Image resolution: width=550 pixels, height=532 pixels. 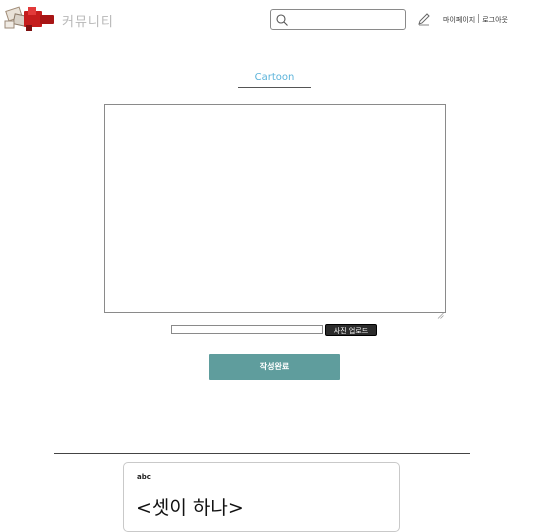 I want to click on header: 커뮤니티 마이페이지 로그아웃, so click(x=275, y=20).